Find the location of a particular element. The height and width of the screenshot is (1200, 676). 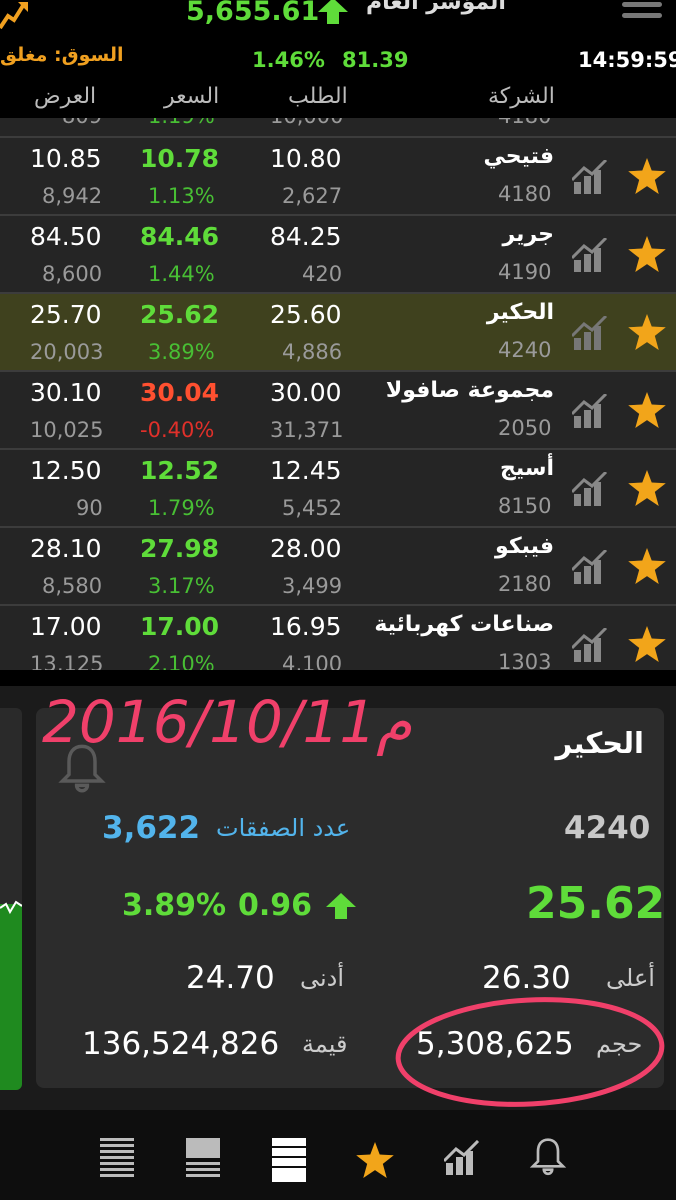

column-header-bid: الطلب is located at coordinates (318, 96).